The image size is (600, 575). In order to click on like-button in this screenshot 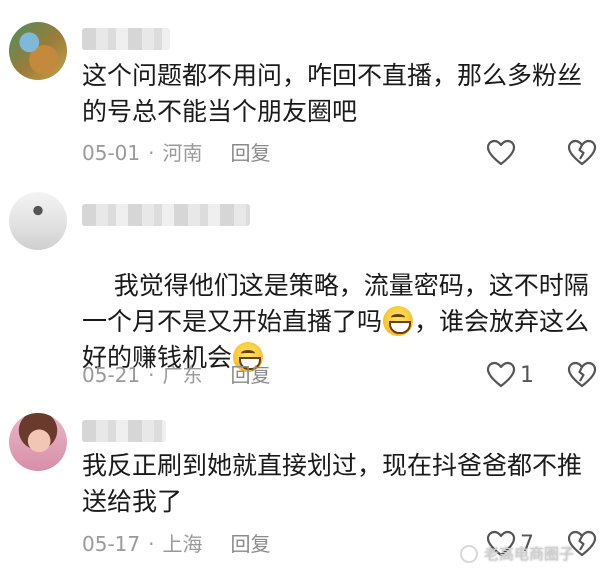, I will do `click(503, 153)`.